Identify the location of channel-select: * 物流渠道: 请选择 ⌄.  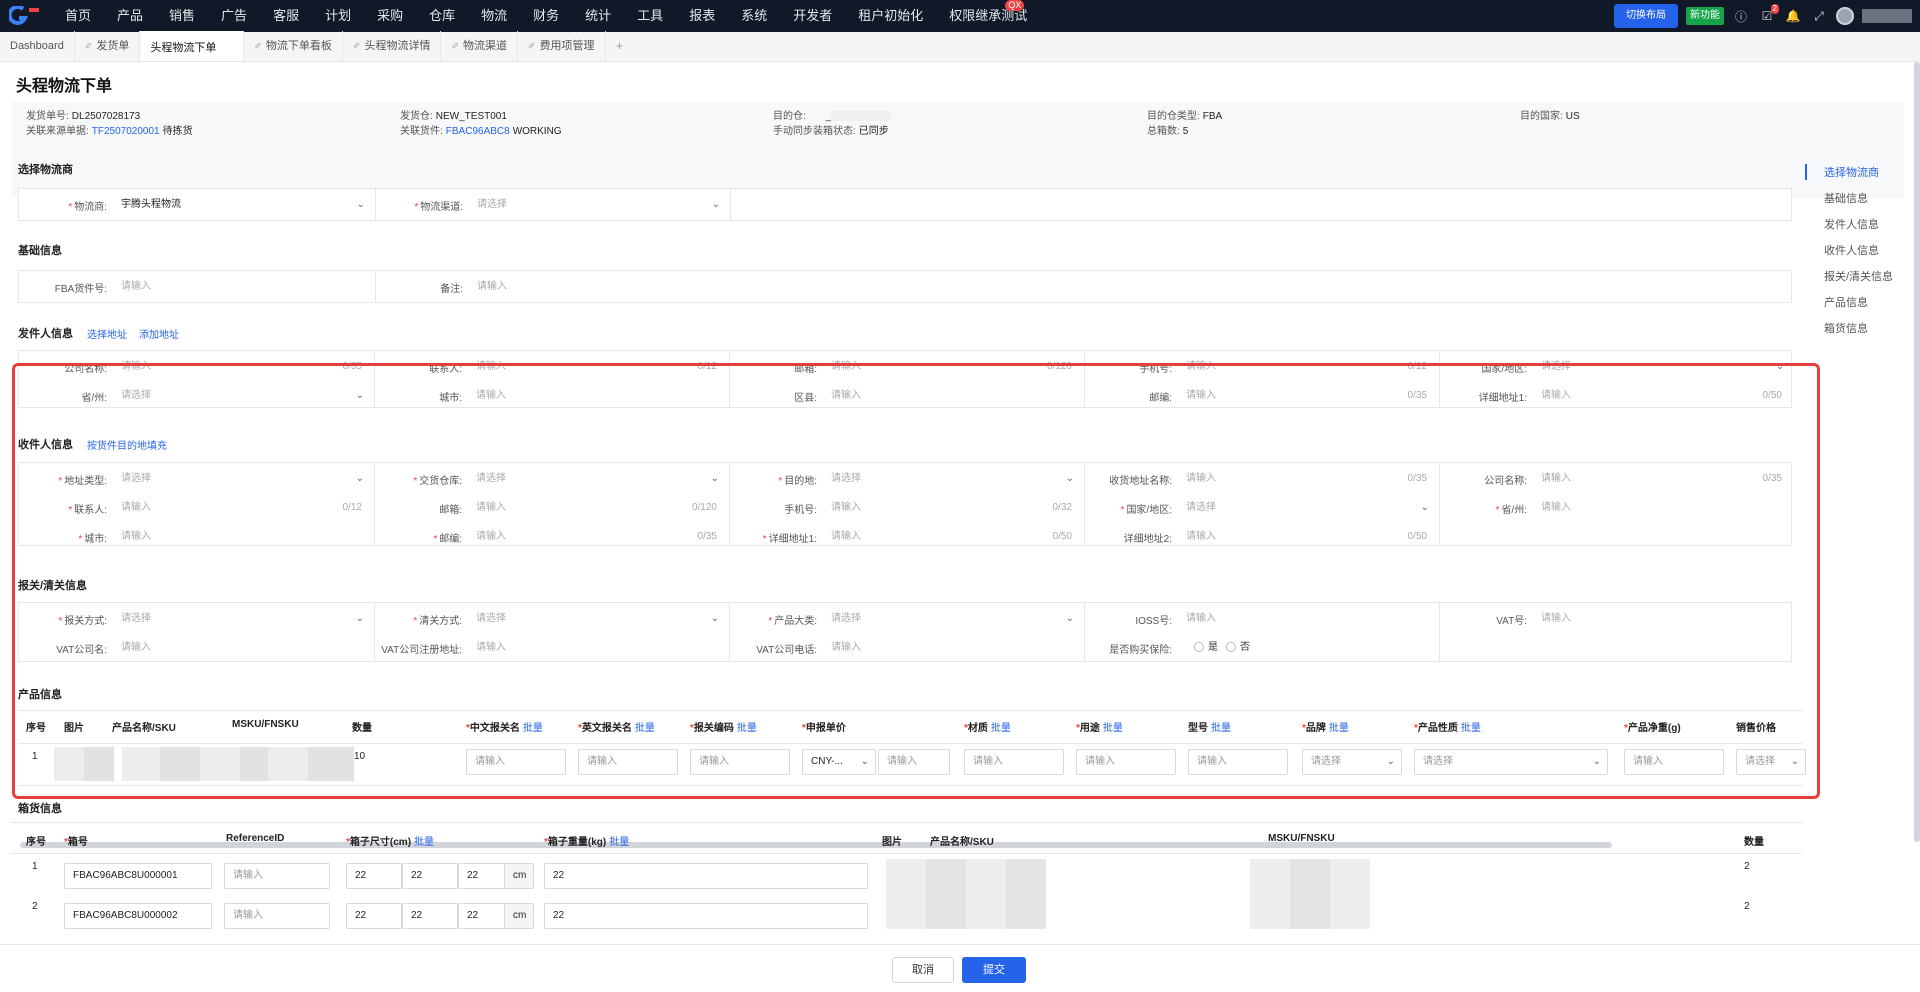
(552, 205).